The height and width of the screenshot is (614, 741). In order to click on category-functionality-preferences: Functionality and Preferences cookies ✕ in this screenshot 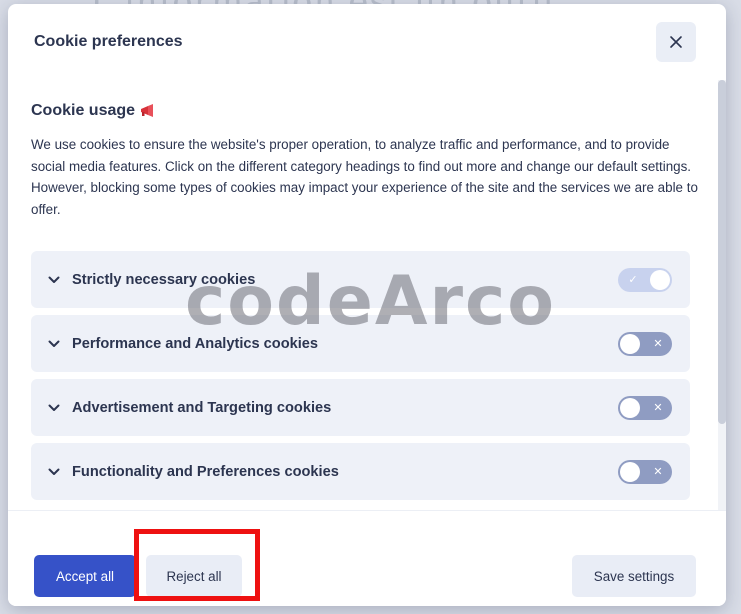, I will do `click(360, 472)`.